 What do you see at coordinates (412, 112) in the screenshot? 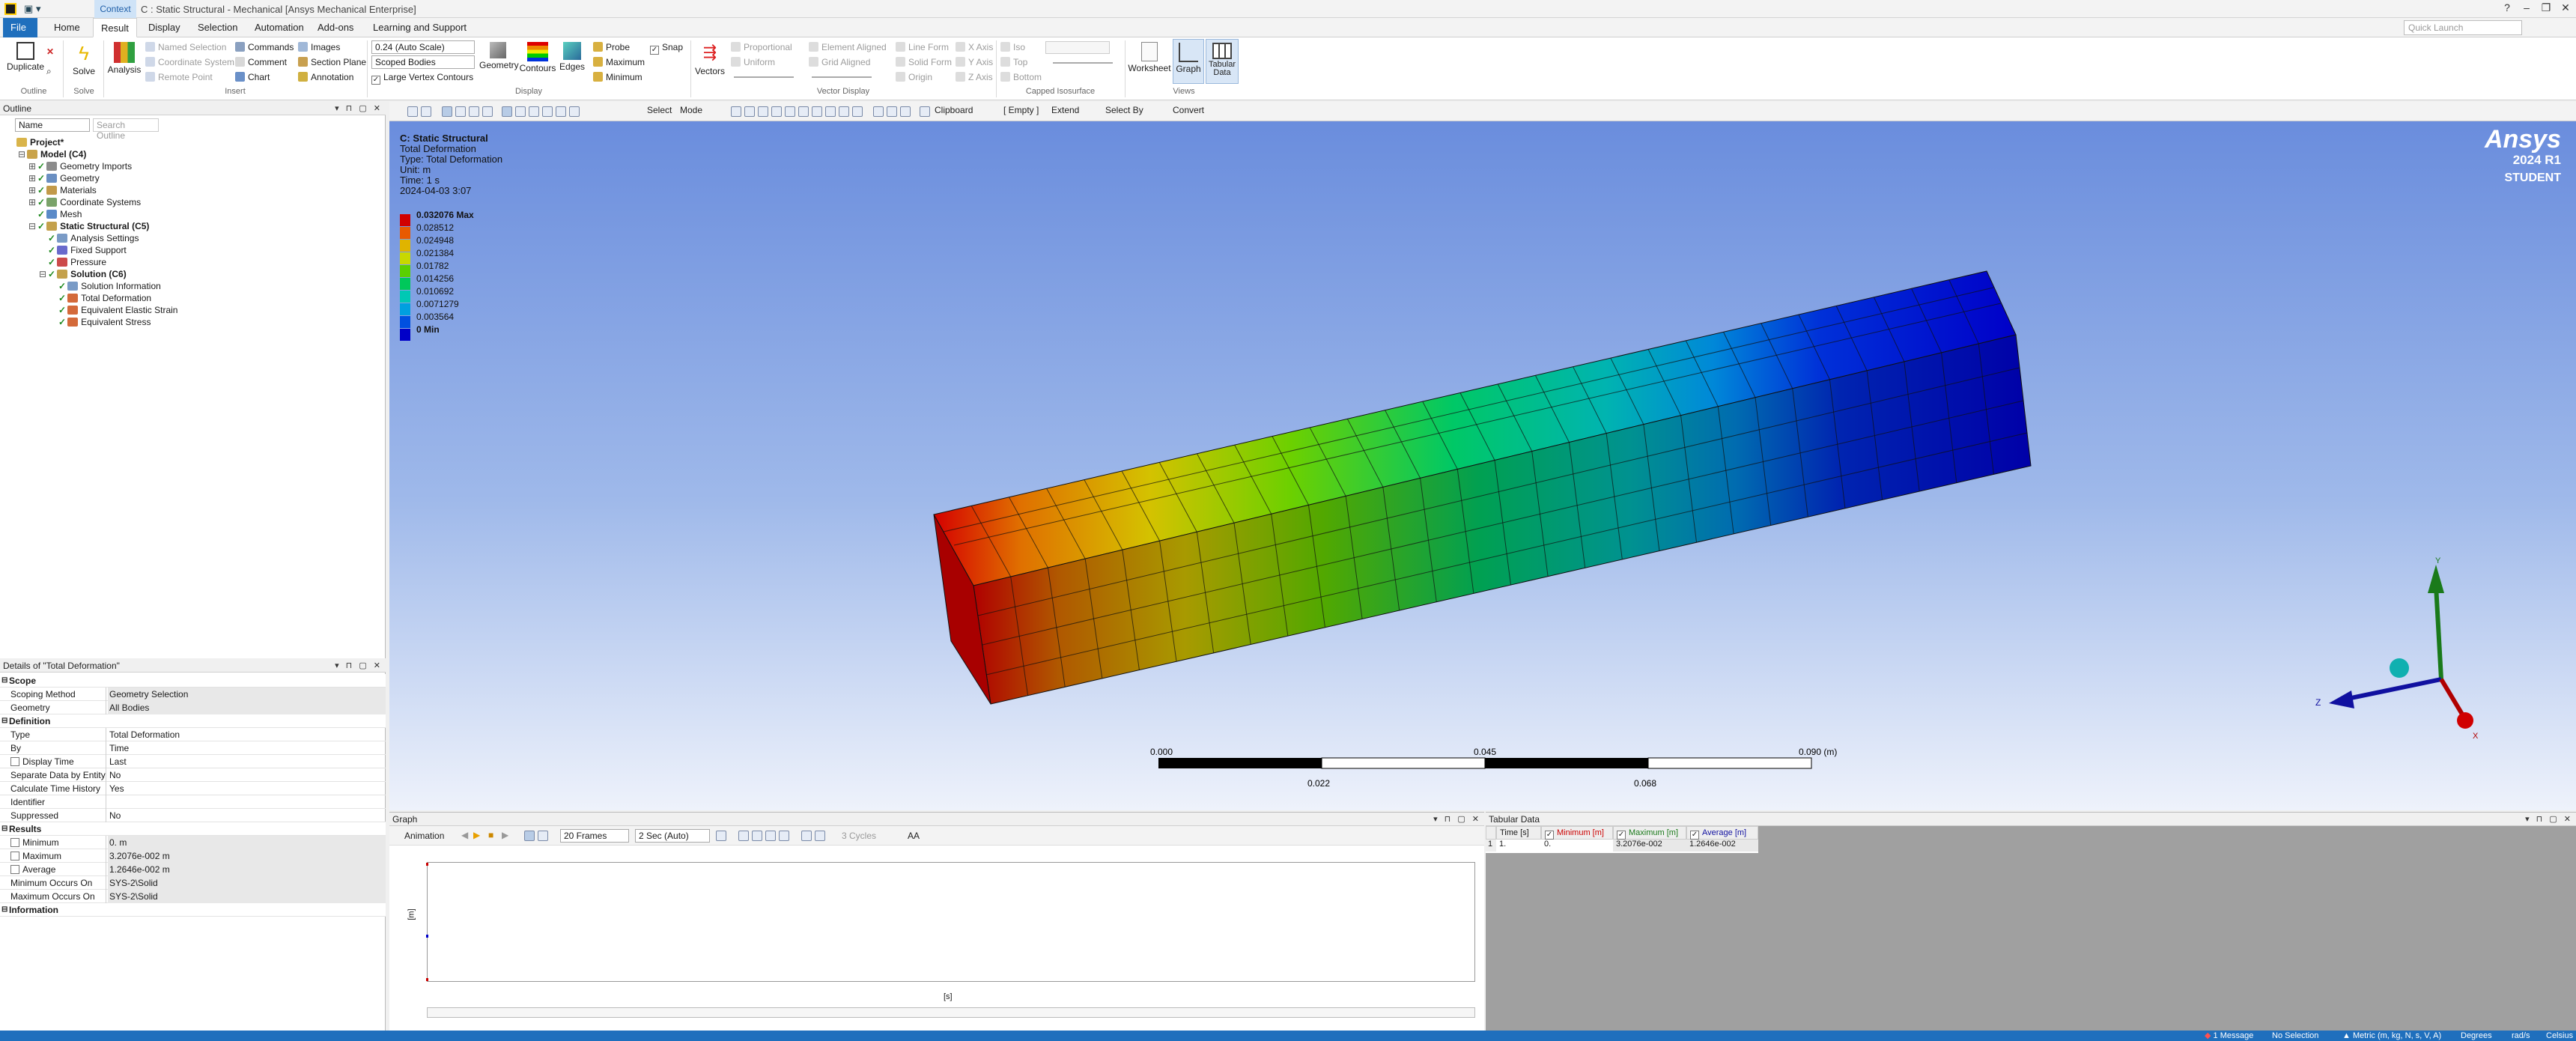
I see `zoom-fit-icon` at bounding box center [412, 112].